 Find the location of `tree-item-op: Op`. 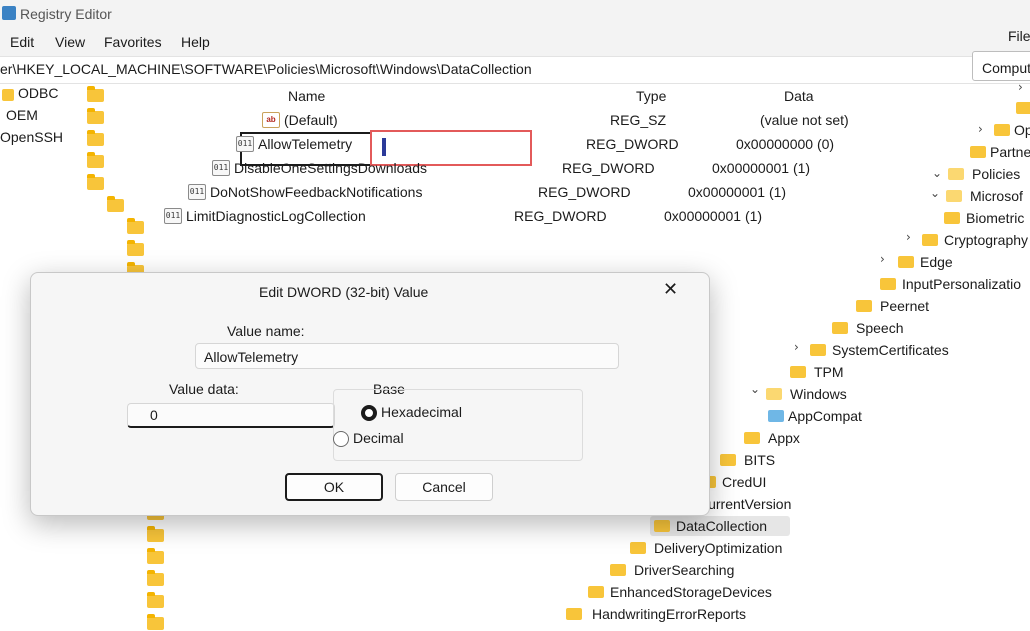

tree-item-op: Op is located at coordinates (1022, 130).